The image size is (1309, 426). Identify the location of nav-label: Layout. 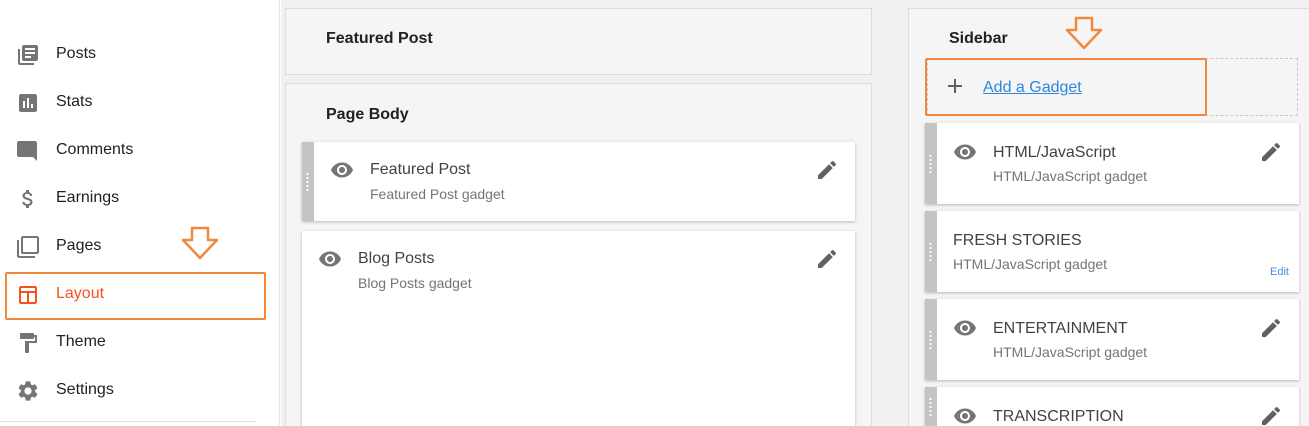
(80, 293).